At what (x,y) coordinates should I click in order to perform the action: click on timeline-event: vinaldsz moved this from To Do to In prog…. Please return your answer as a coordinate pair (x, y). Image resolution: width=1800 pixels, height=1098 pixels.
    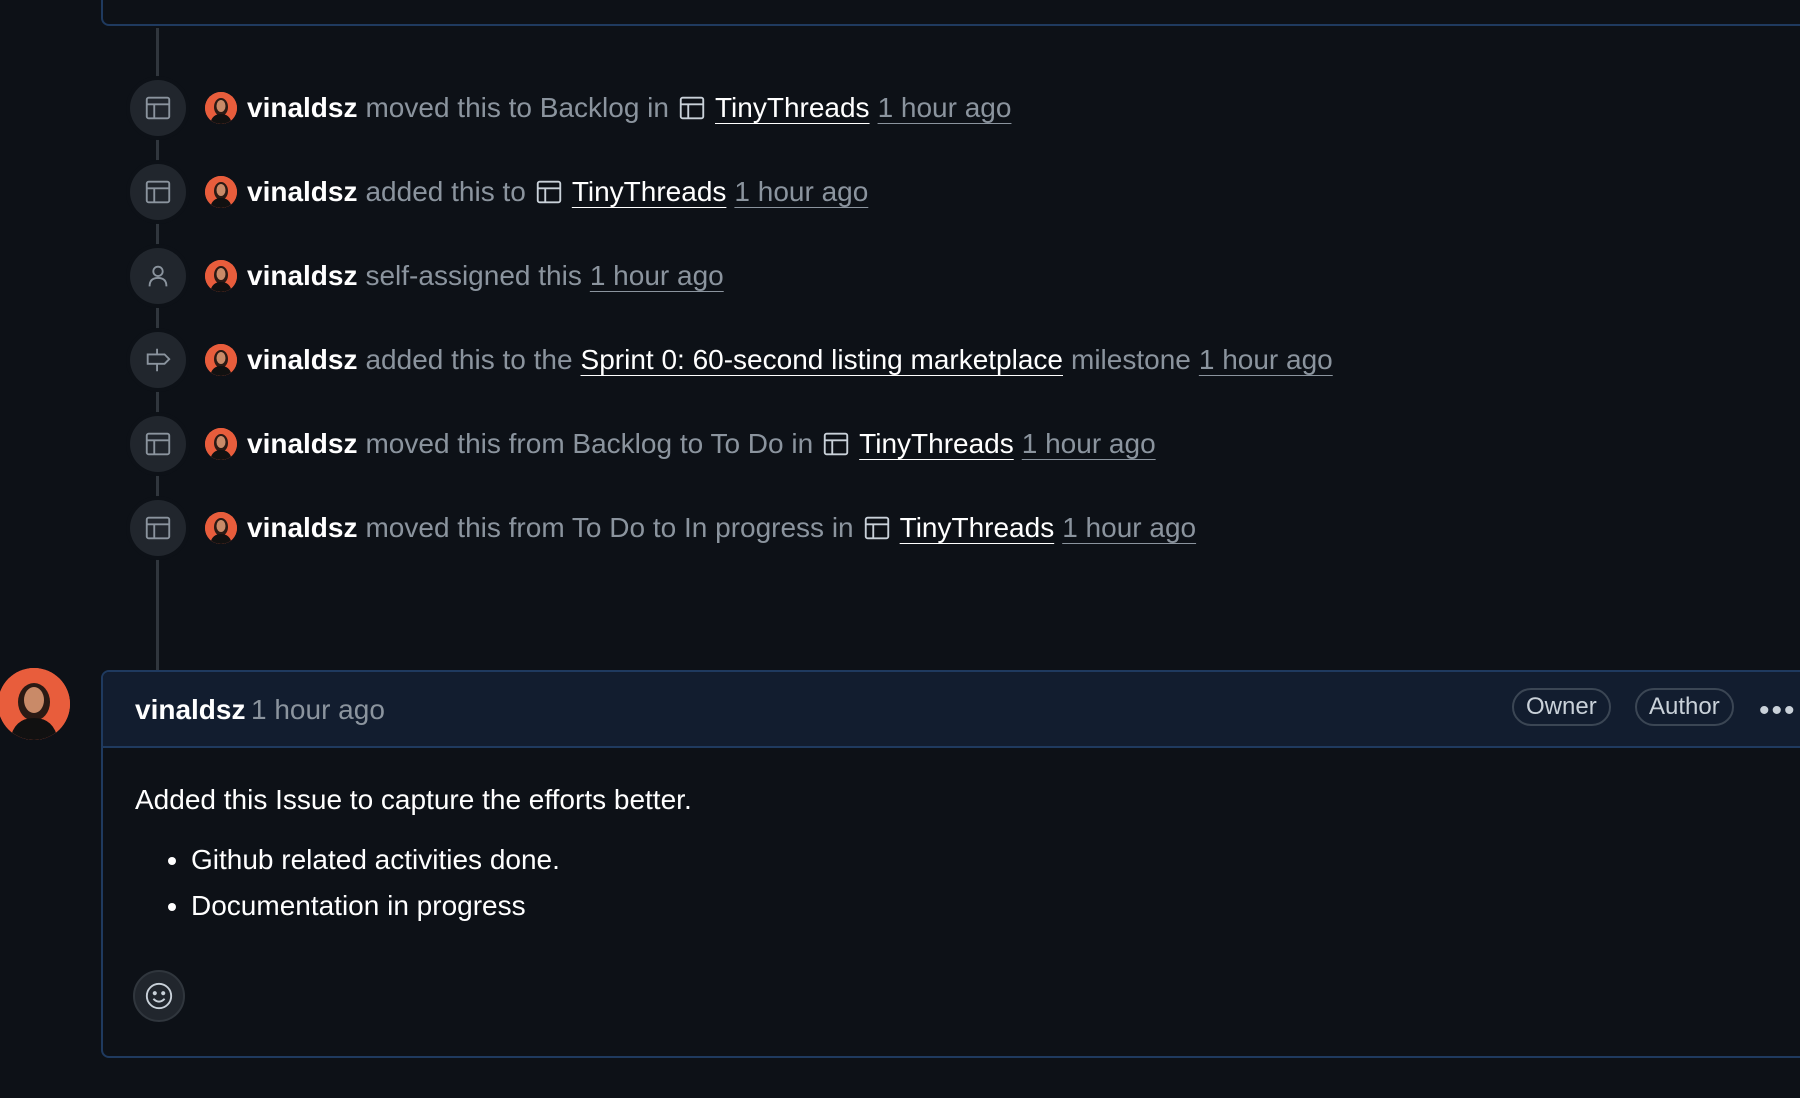
    Looking at the image, I should click on (750, 528).